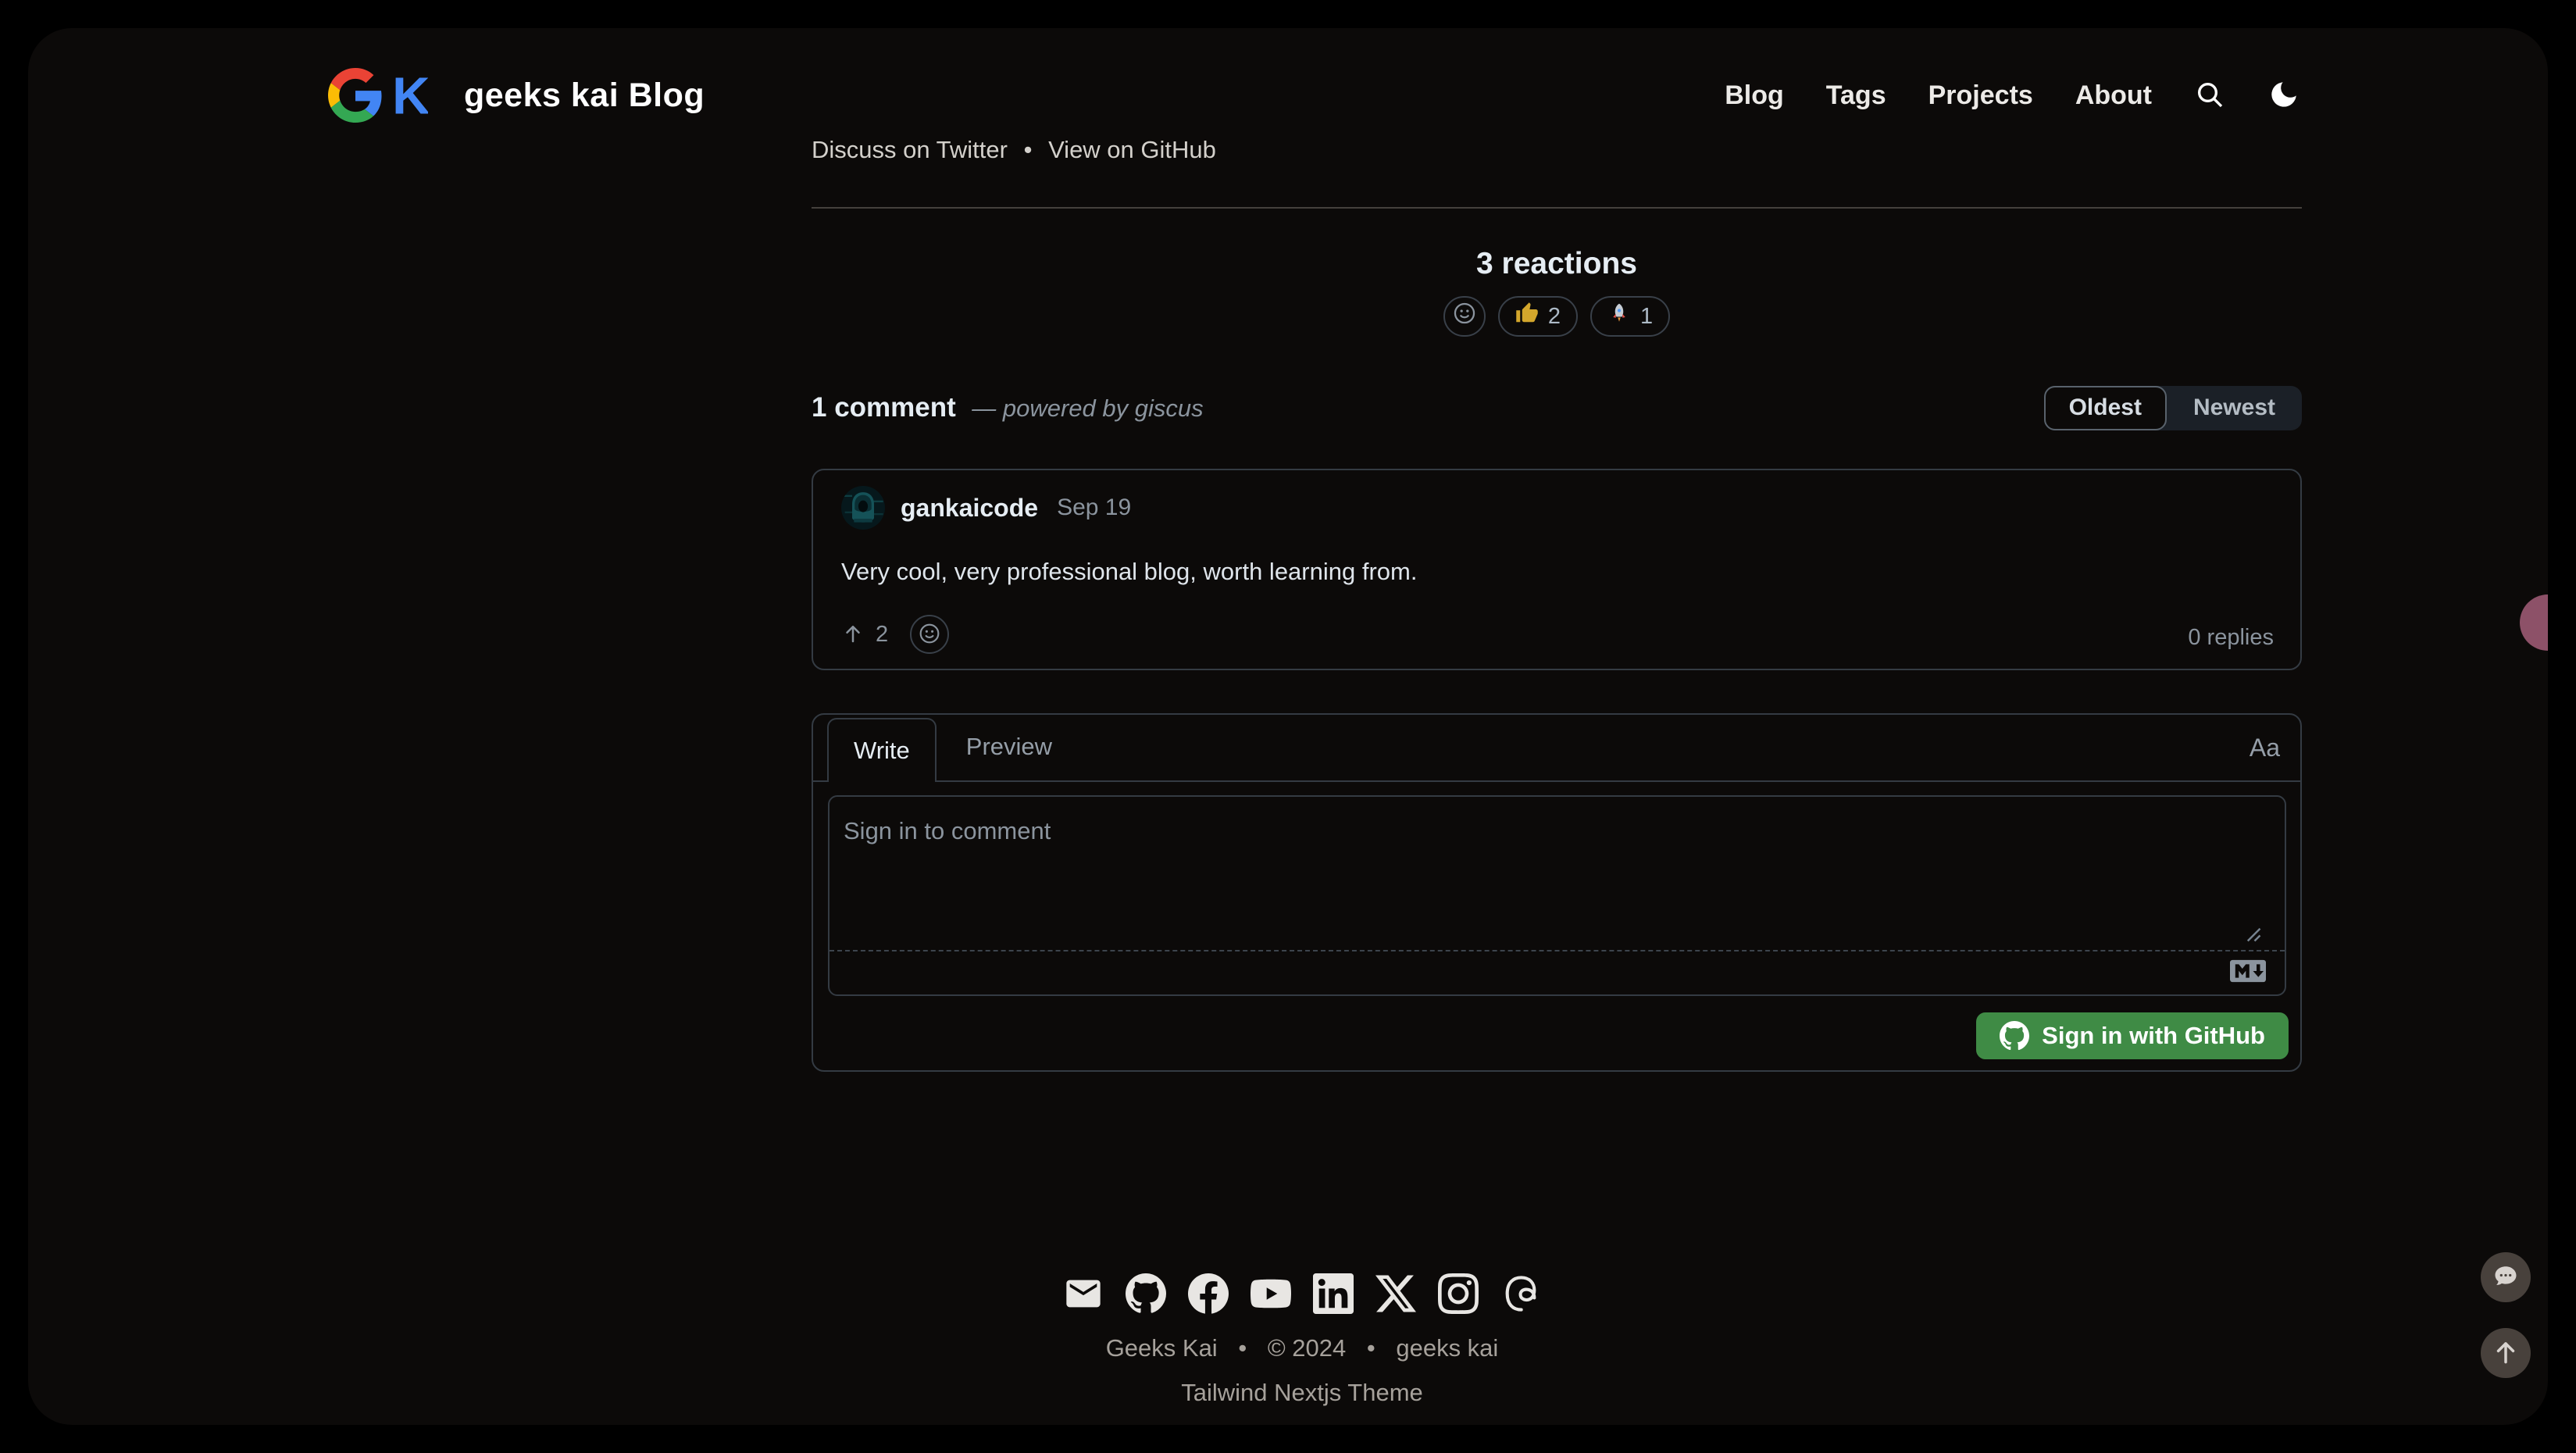 This screenshot has height=1453, width=2576. What do you see at coordinates (882, 750) in the screenshot?
I see `tab-write: Write` at bounding box center [882, 750].